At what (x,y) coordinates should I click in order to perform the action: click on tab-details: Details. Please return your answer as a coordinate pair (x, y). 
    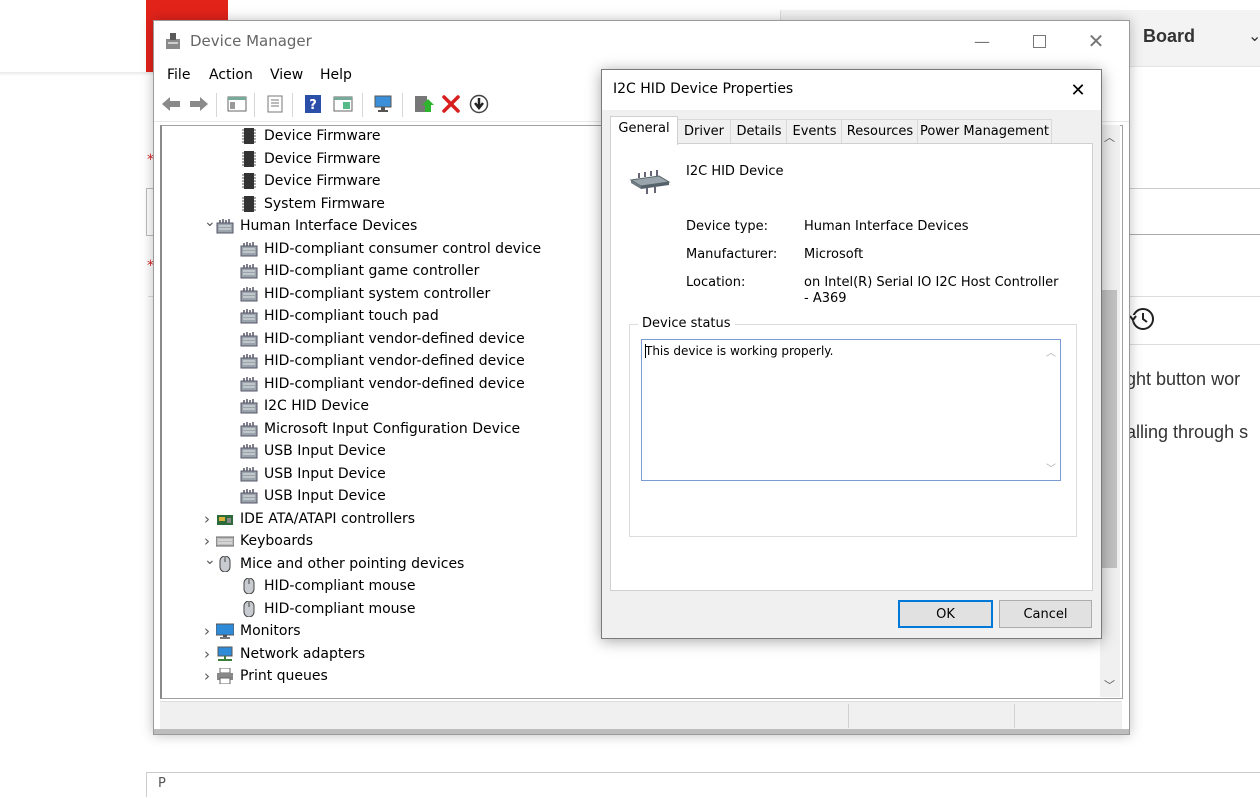
    Looking at the image, I should click on (759, 131).